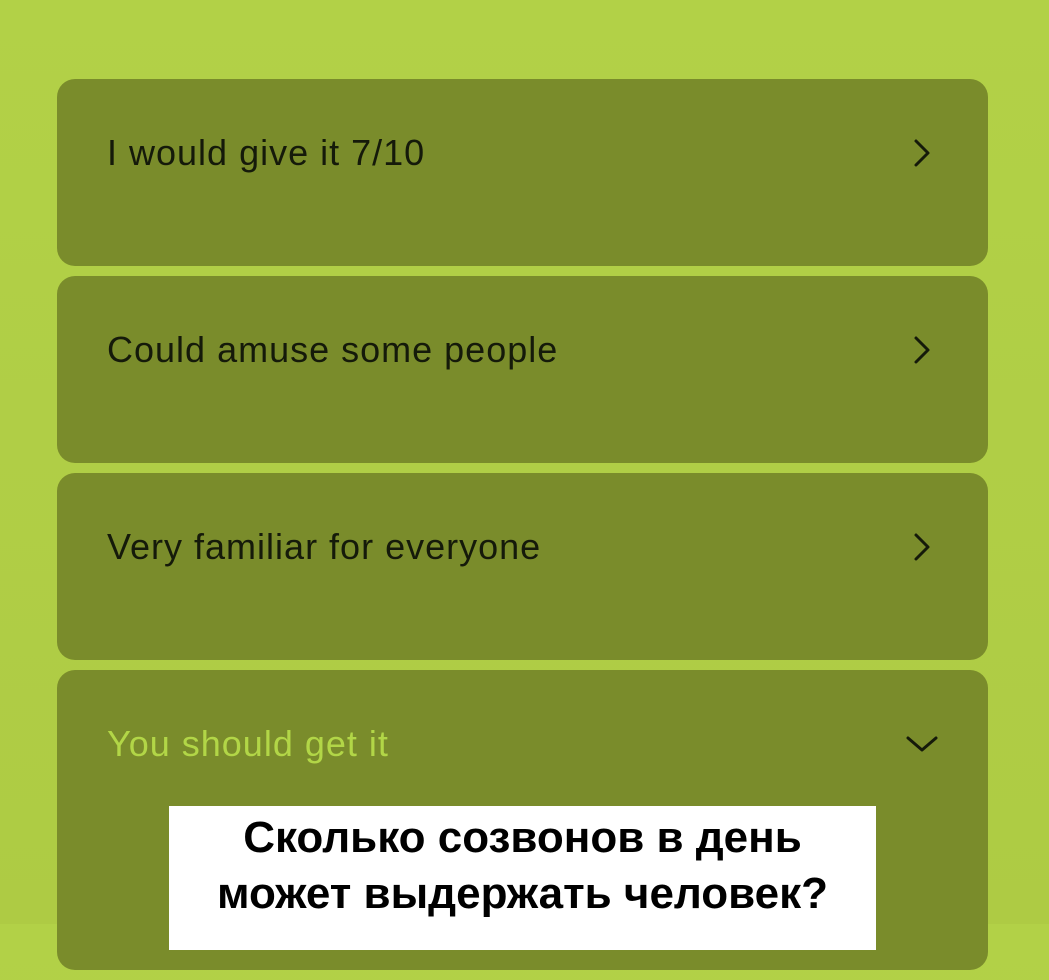  What do you see at coordinates (324, 546) in the screenshot?
I see `accordion-item-label: Very familiar for everyone` at bounding box center [324, 546].